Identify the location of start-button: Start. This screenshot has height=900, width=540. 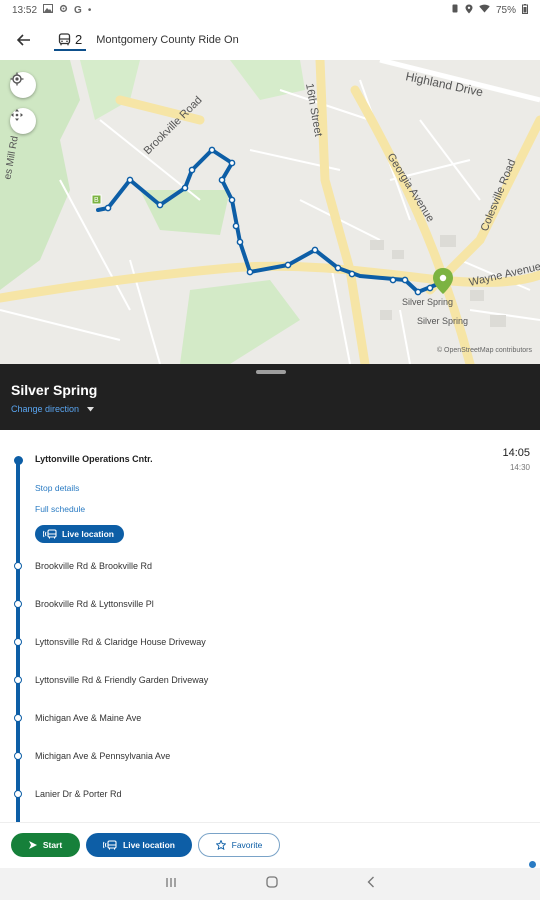
(45, 845).